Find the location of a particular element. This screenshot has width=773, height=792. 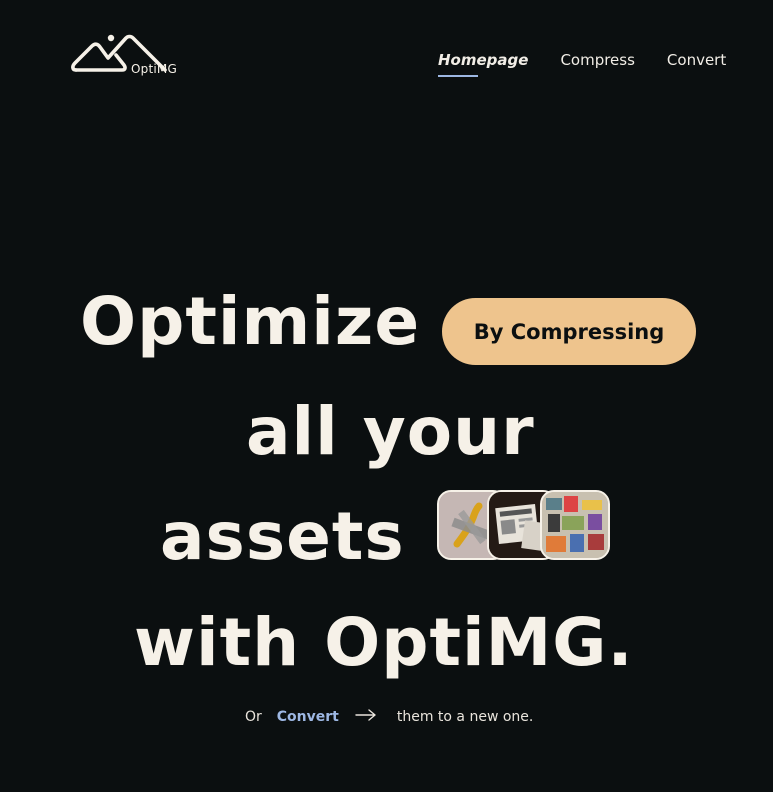

subline-suffix: them to a new one. is located at coordinates (465, 717).